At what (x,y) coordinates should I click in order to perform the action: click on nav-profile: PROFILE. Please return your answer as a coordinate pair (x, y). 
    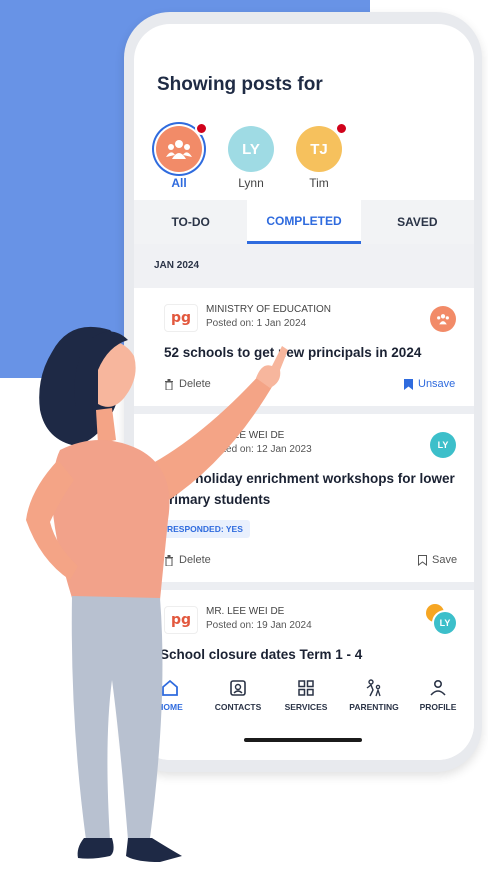
    Looking at the image, I should click on (438, 695).